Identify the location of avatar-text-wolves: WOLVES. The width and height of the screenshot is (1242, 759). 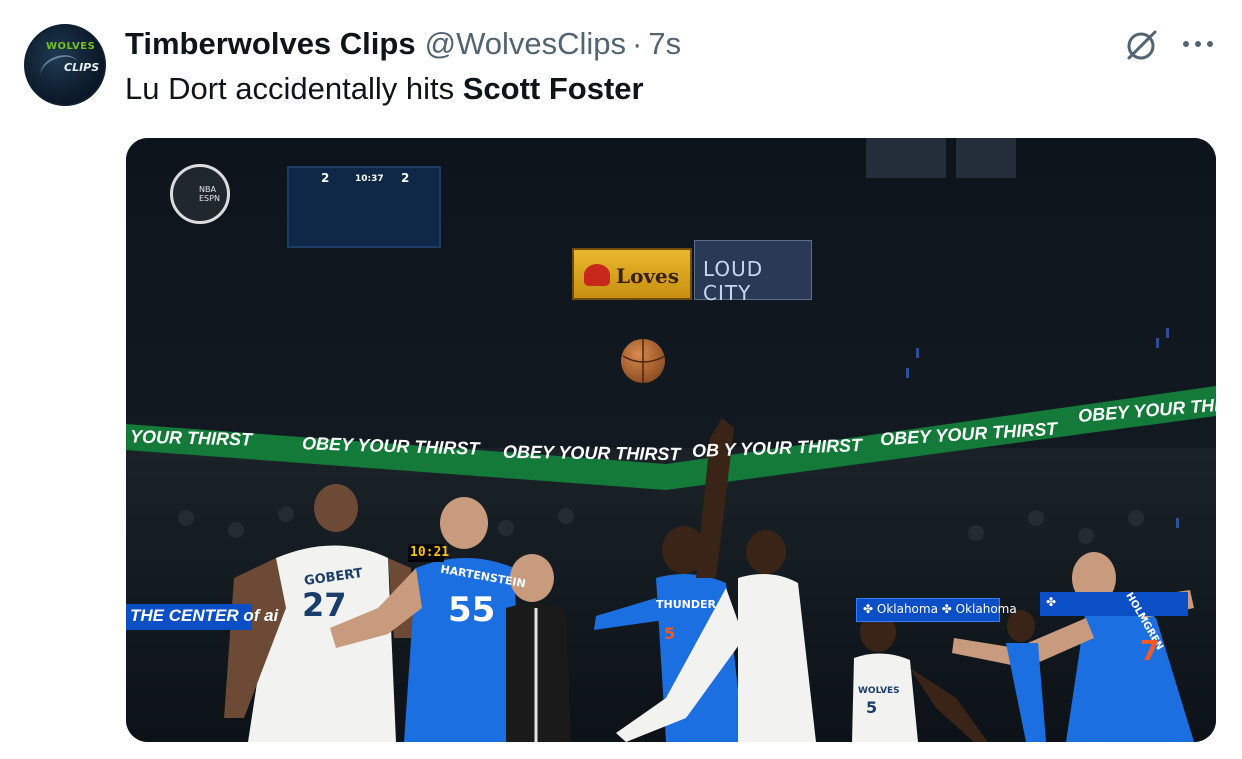
(71, 46).